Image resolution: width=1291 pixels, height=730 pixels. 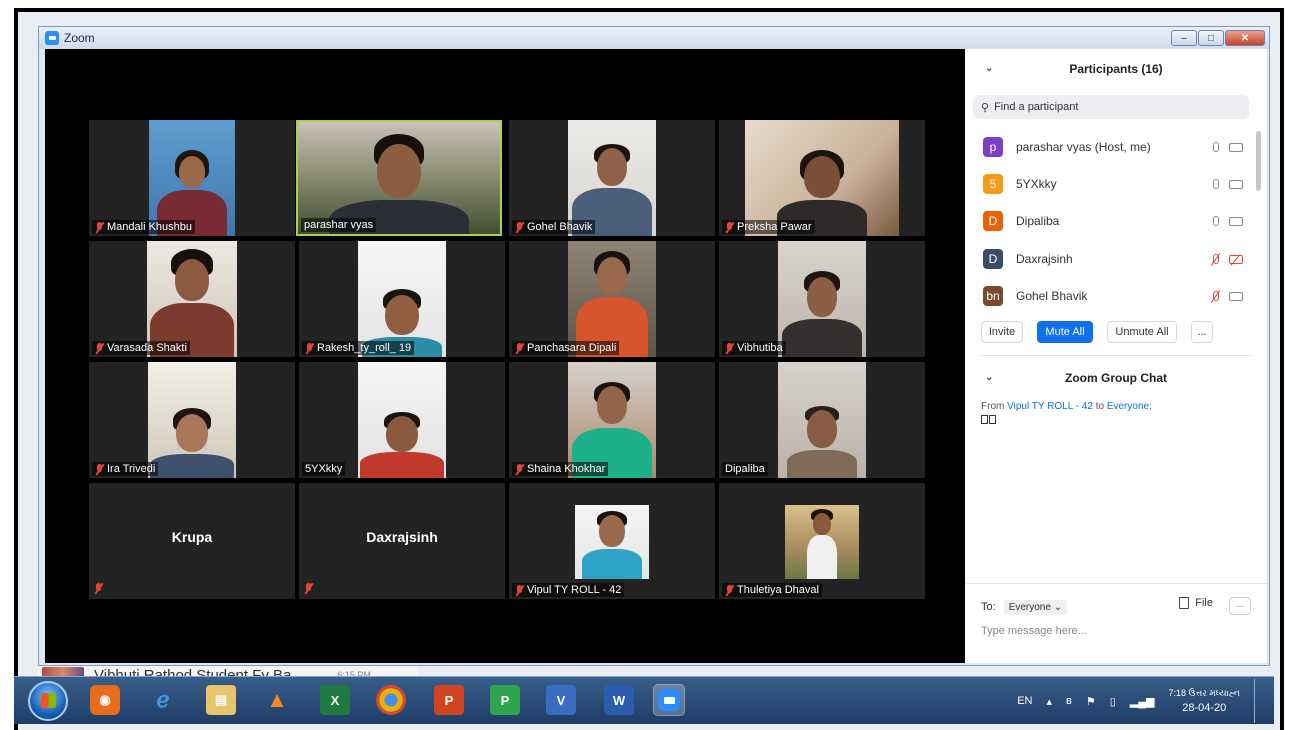 I want to click on video-tile: Thuletiya Dhaval, so click(x=822, y=541).